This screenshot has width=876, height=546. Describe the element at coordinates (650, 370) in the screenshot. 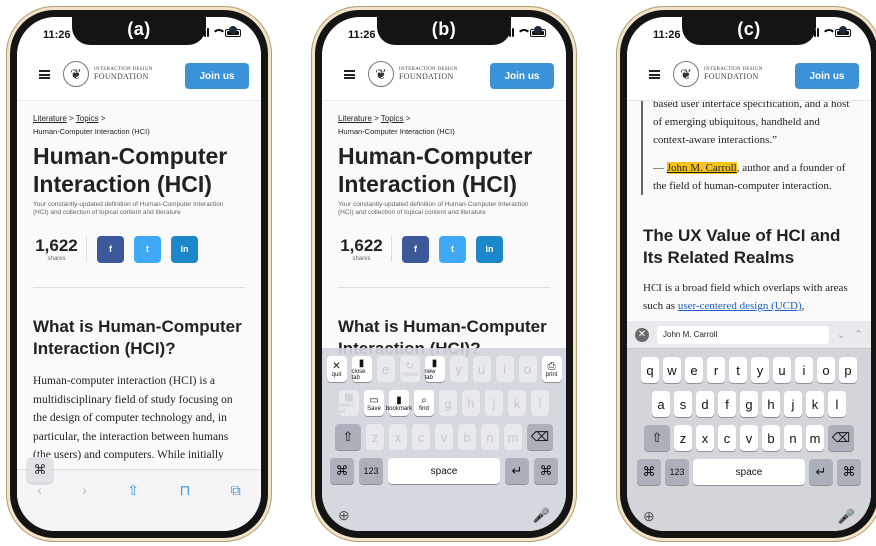

I see `key-q: q` at that location.